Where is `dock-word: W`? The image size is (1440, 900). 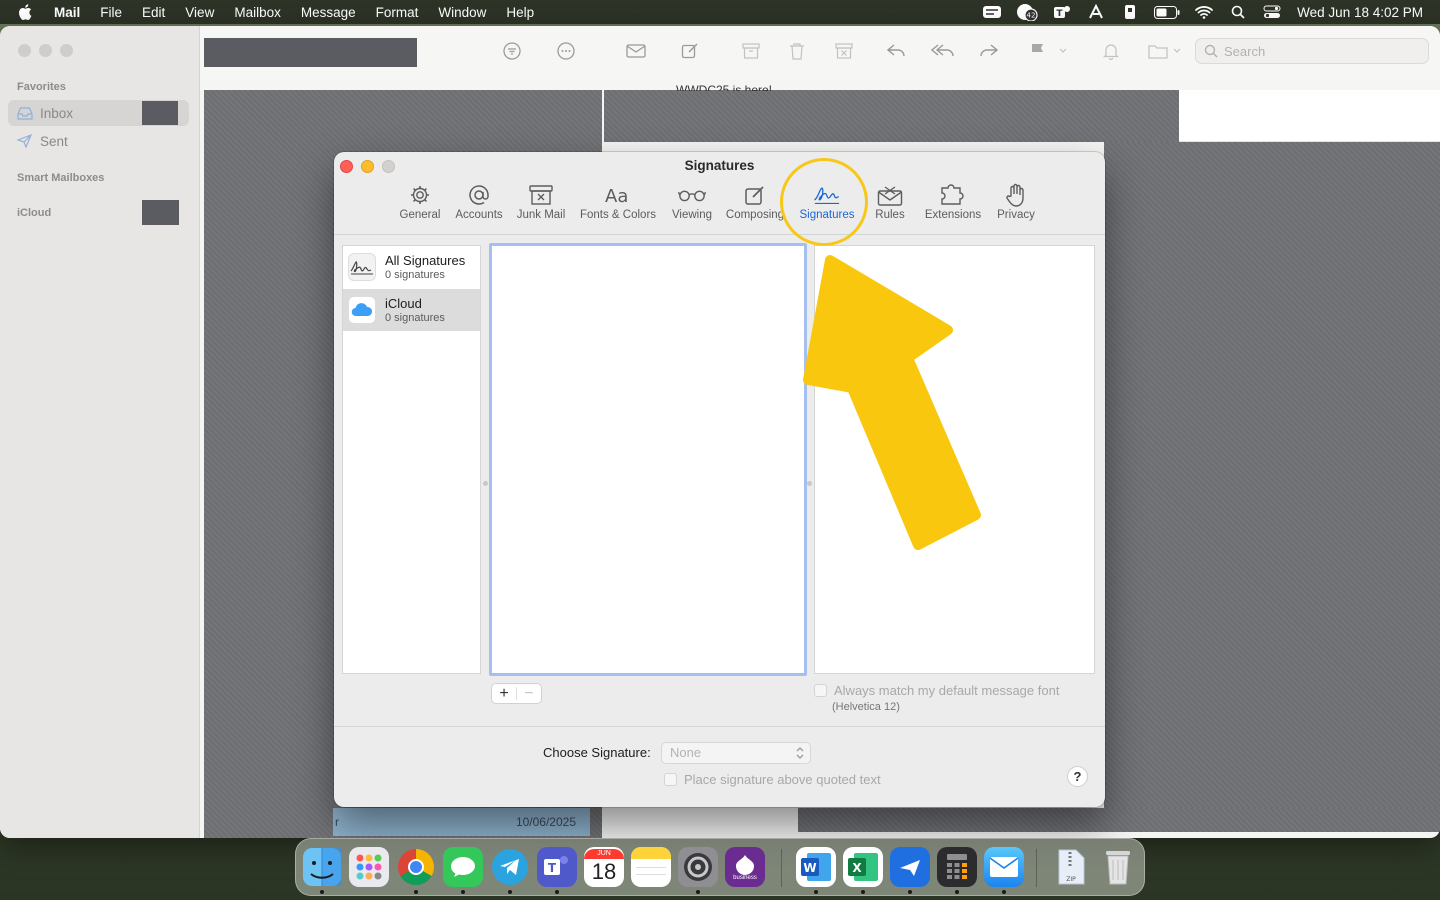 dock-word: W is located at coordinates (816, 867).